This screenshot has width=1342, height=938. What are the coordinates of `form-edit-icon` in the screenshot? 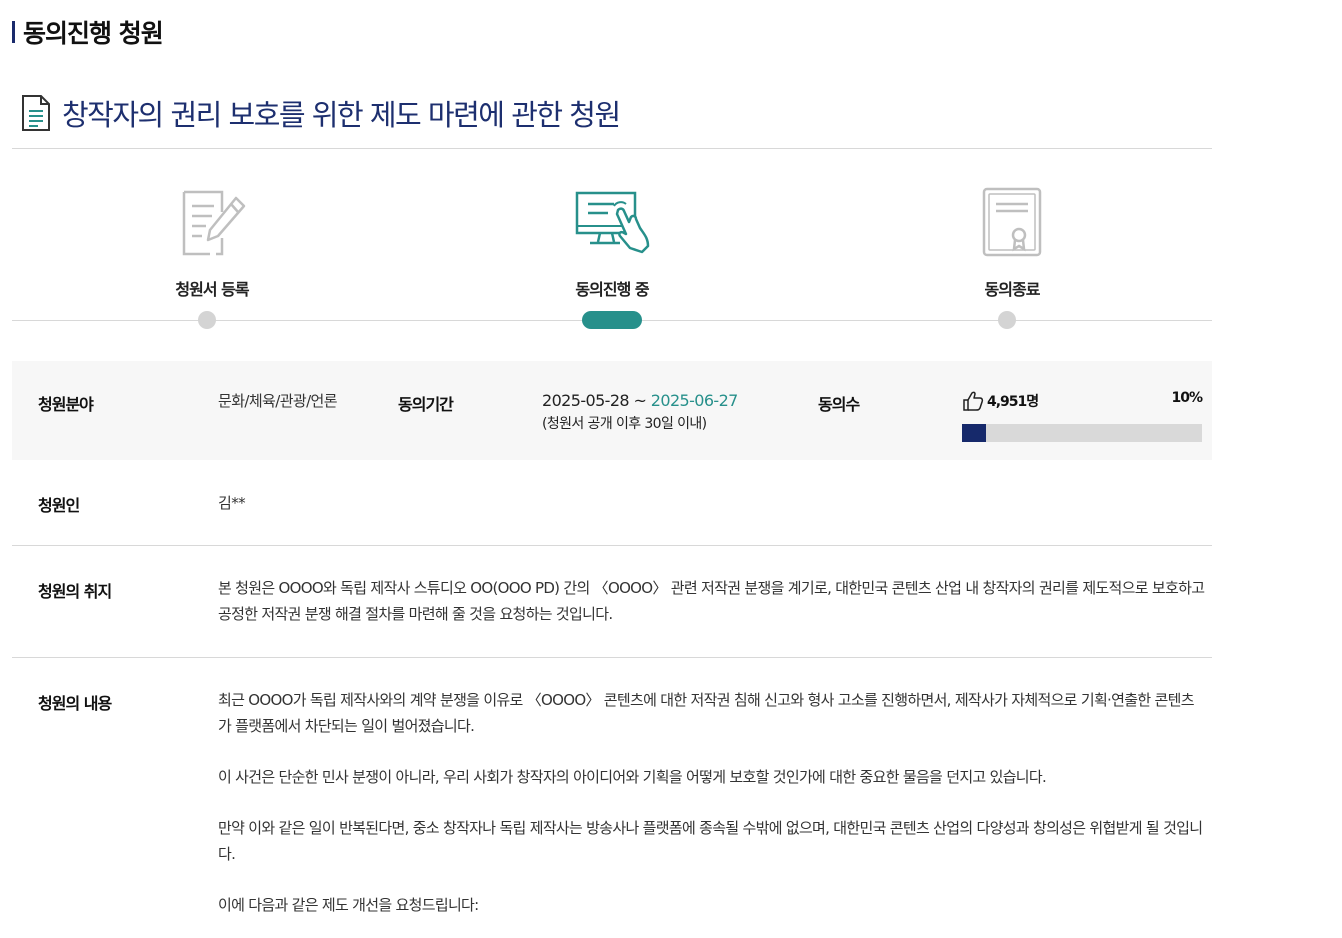 It's located at (214, 223).